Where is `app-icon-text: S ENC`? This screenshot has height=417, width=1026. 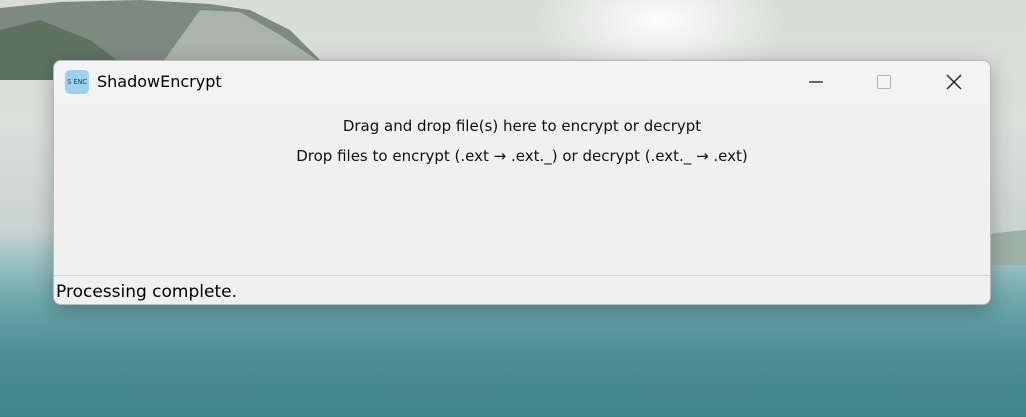 app-icon-text: S ENC is located at coordinates (77, 82).